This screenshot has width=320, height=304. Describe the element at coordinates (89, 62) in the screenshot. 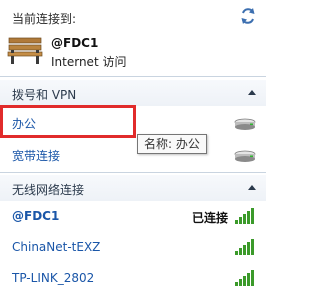

I see `current-network-status: Internet 访问` at that location.